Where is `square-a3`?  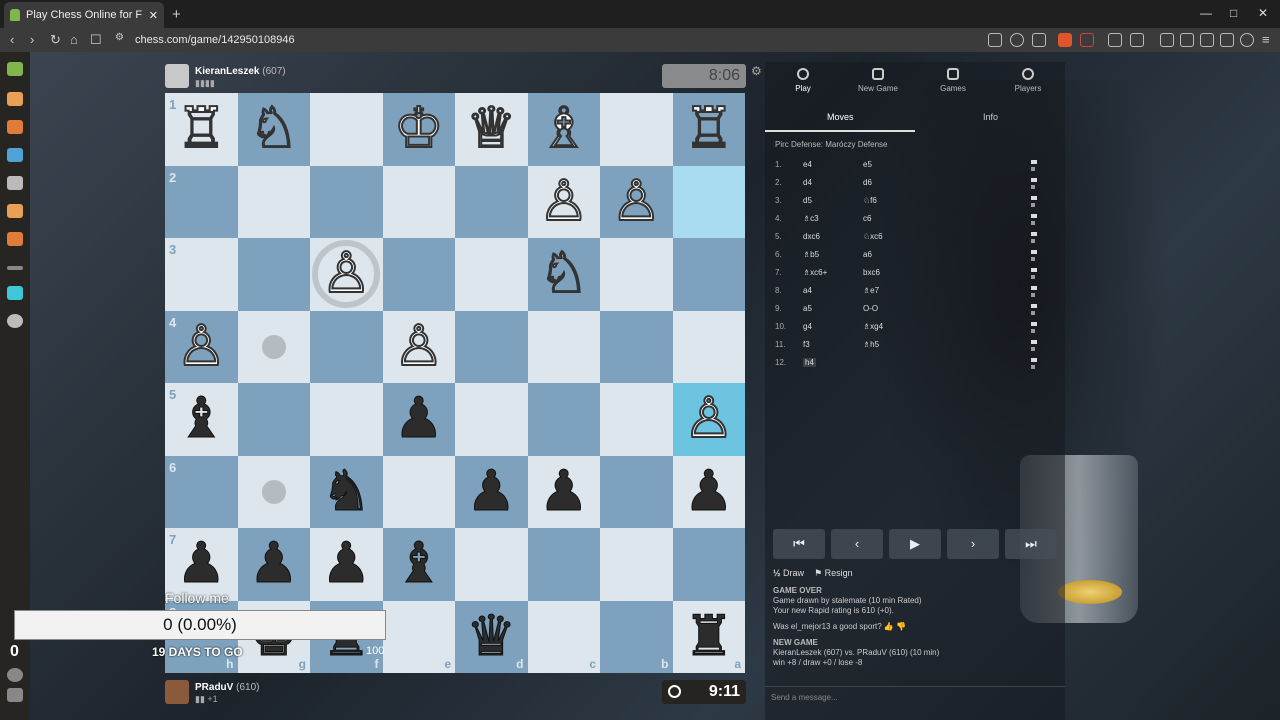 square-a3 is located at coordinates (708, 274).